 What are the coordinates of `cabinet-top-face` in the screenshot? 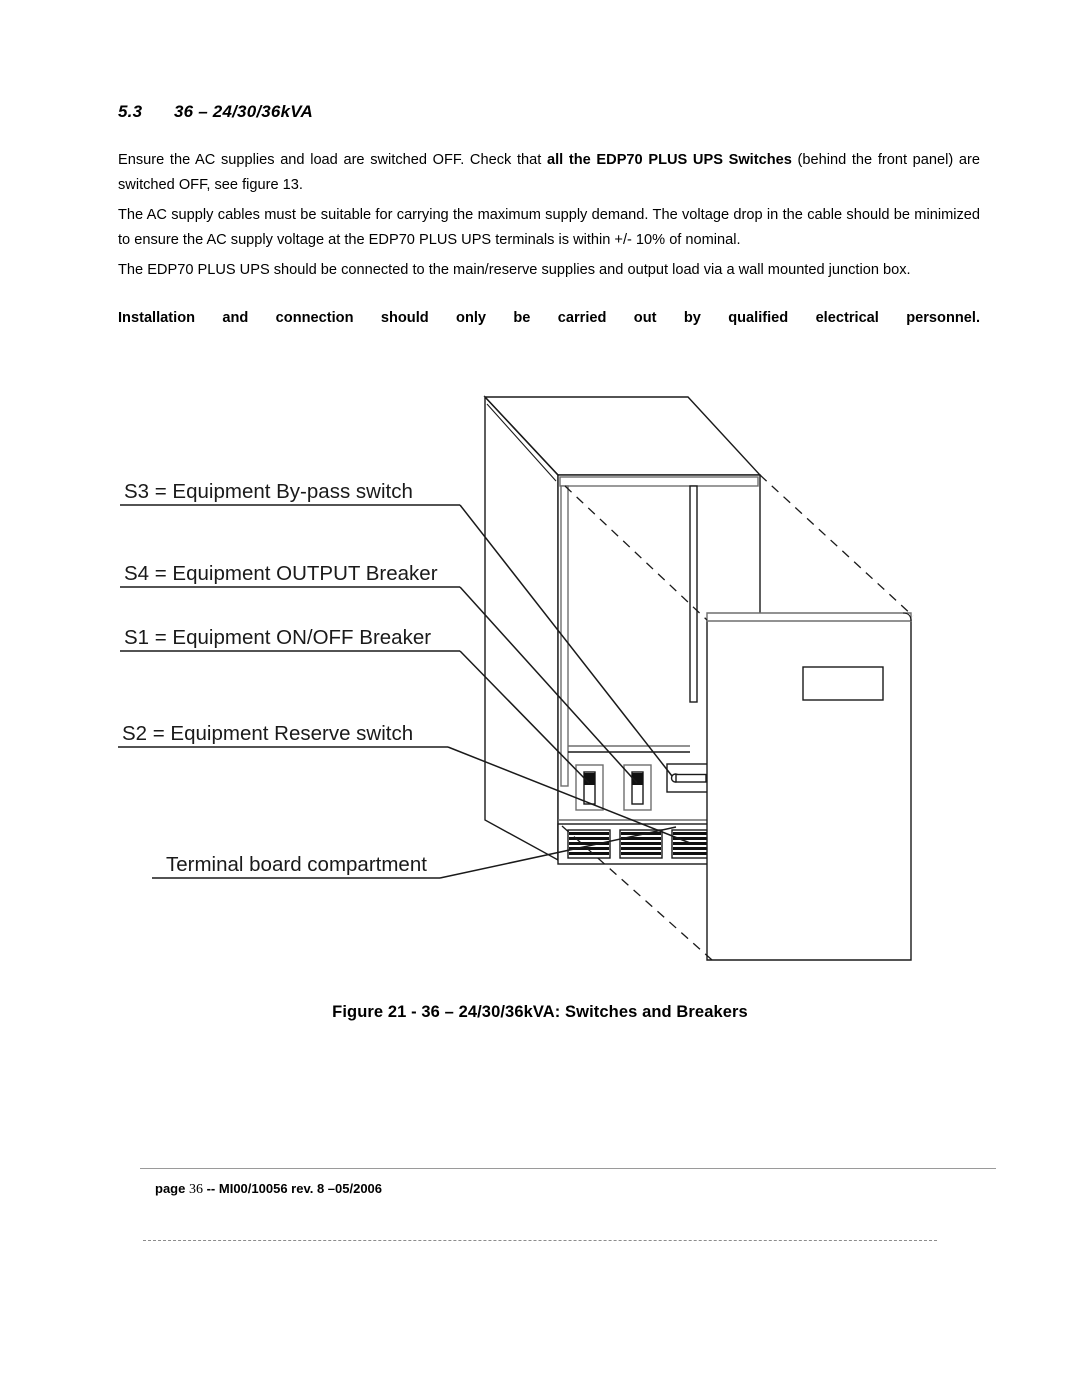 It's located at (622, 436).